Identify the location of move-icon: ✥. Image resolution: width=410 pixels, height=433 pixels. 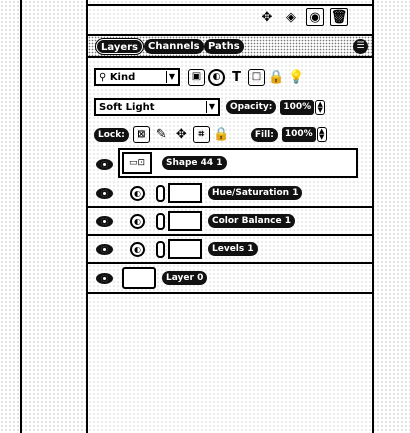
(267, 17).